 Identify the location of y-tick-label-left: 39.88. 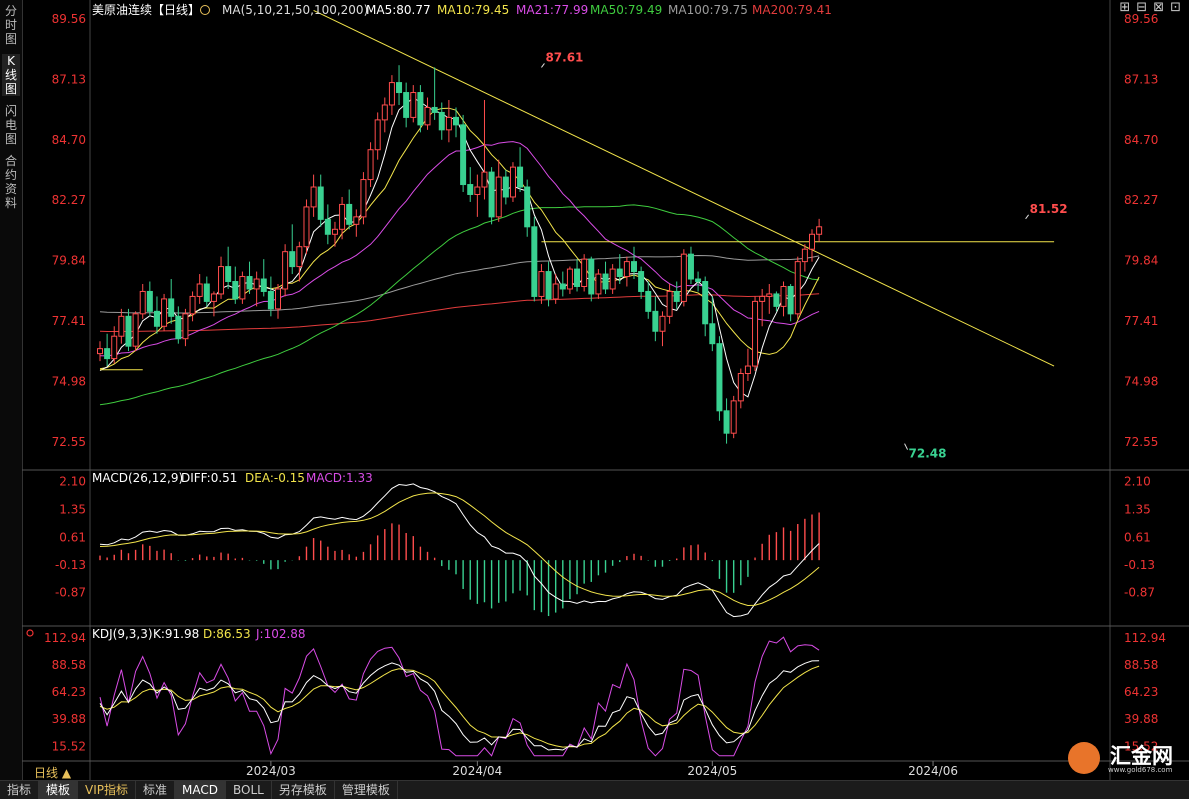
(69, 719).